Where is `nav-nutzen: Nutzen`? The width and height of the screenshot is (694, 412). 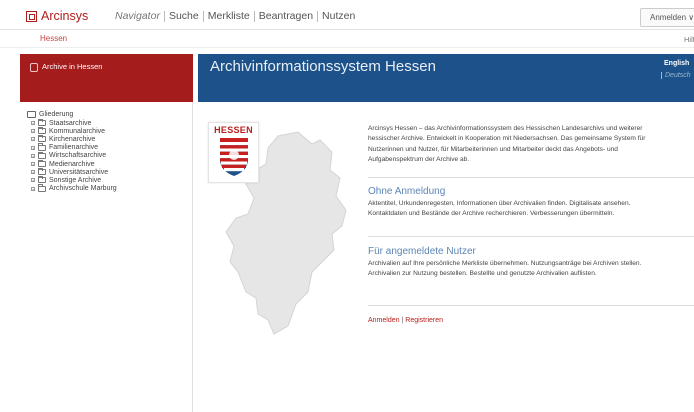 nav-nutzen: Nutzen is located at coordinates (338, 16).